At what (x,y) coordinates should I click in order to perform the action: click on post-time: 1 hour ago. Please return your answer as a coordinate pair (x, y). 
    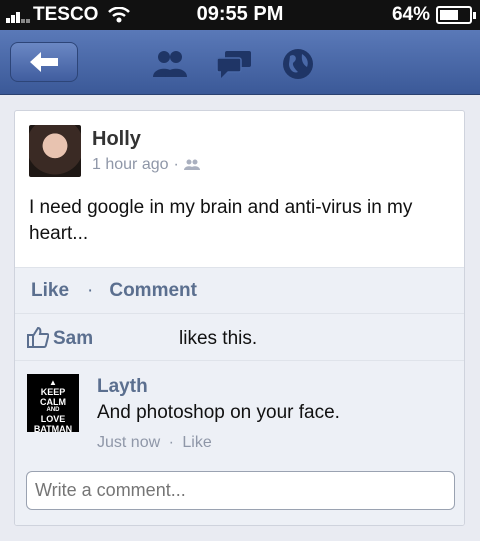
    Looking at the image, I should click on (130, 164).